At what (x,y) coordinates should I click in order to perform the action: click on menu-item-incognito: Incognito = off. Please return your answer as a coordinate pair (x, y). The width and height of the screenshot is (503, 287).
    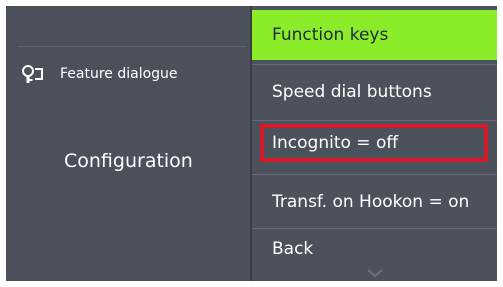
    Looking at the image, I should click on (374, 147).